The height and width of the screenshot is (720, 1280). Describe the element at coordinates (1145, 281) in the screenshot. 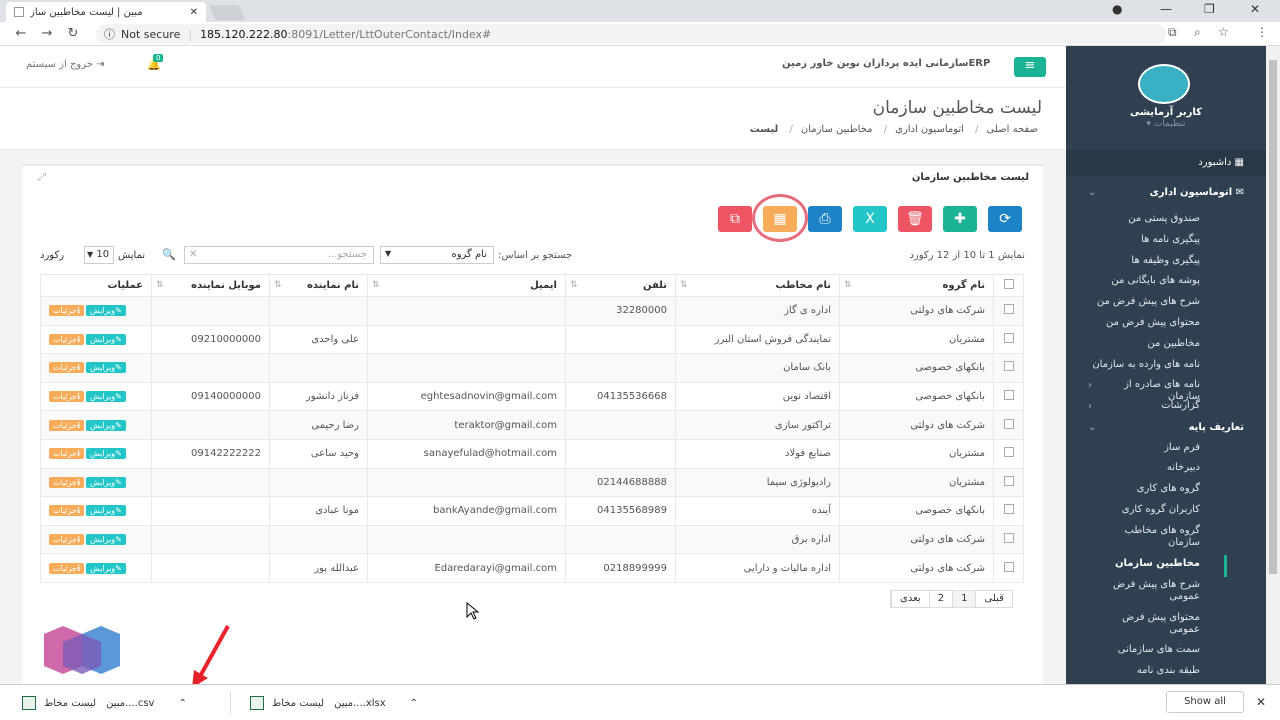

I see `sidebar-subitem: پوشه های بایگانی من` at that location.